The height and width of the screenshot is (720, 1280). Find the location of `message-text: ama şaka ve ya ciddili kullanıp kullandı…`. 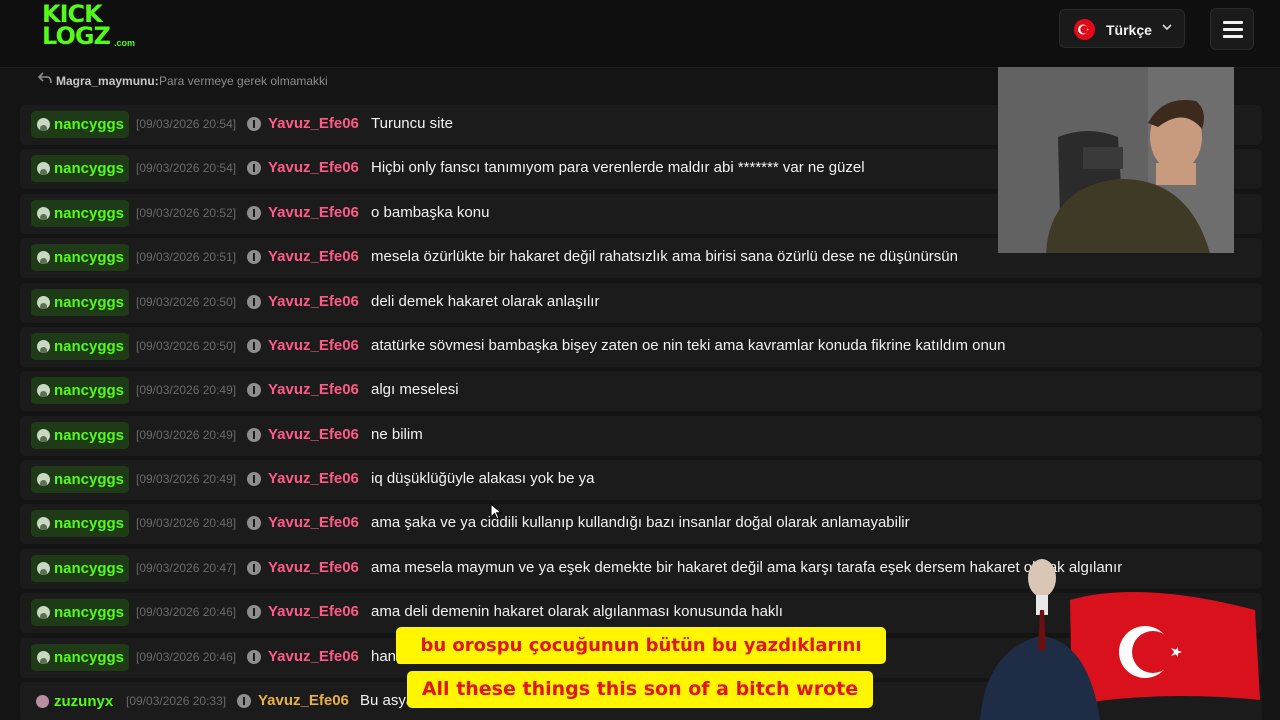

message-text: ama şaka ve ya ciddili kullanıp kullandı… is located at coordinates (640, 522).